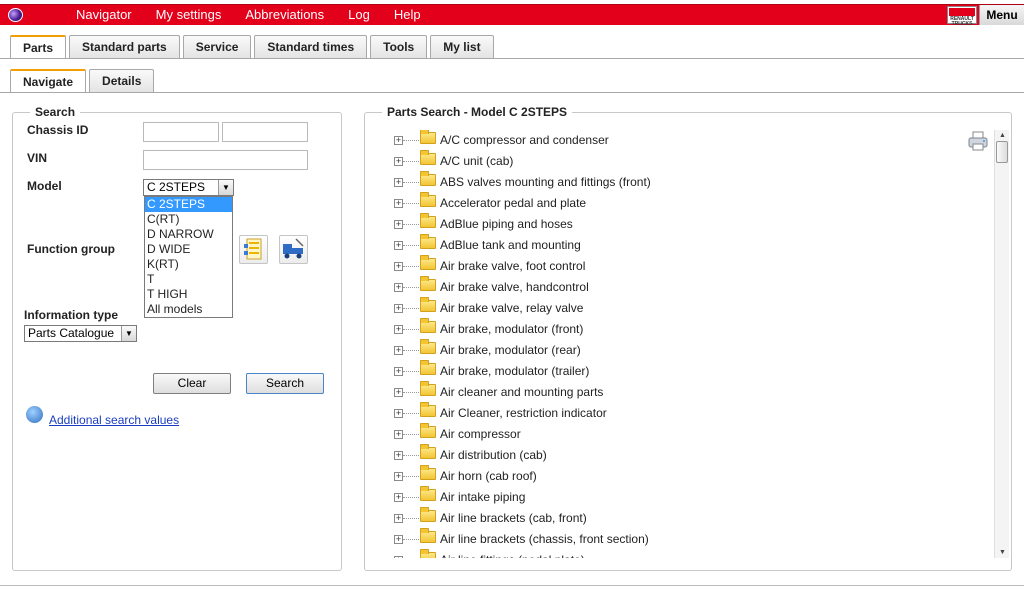  What do you see at coordinates (188, 279) in the screenshot?
I see `model-option: T` at bounding box center [188, 279].